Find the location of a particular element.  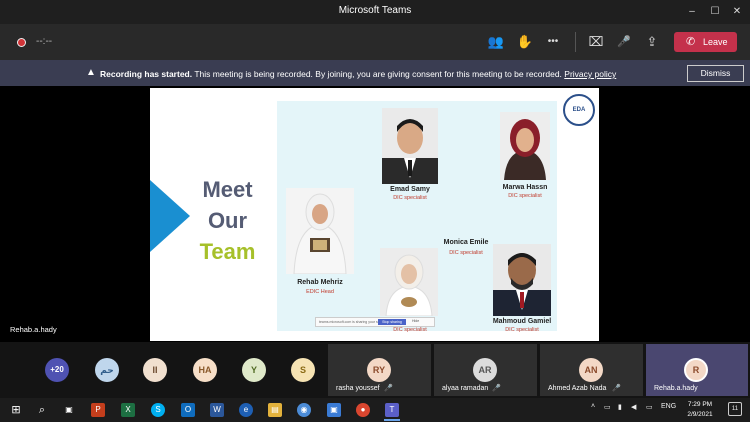

task-view-icon: ▣ is located at coordinates (69, 410).